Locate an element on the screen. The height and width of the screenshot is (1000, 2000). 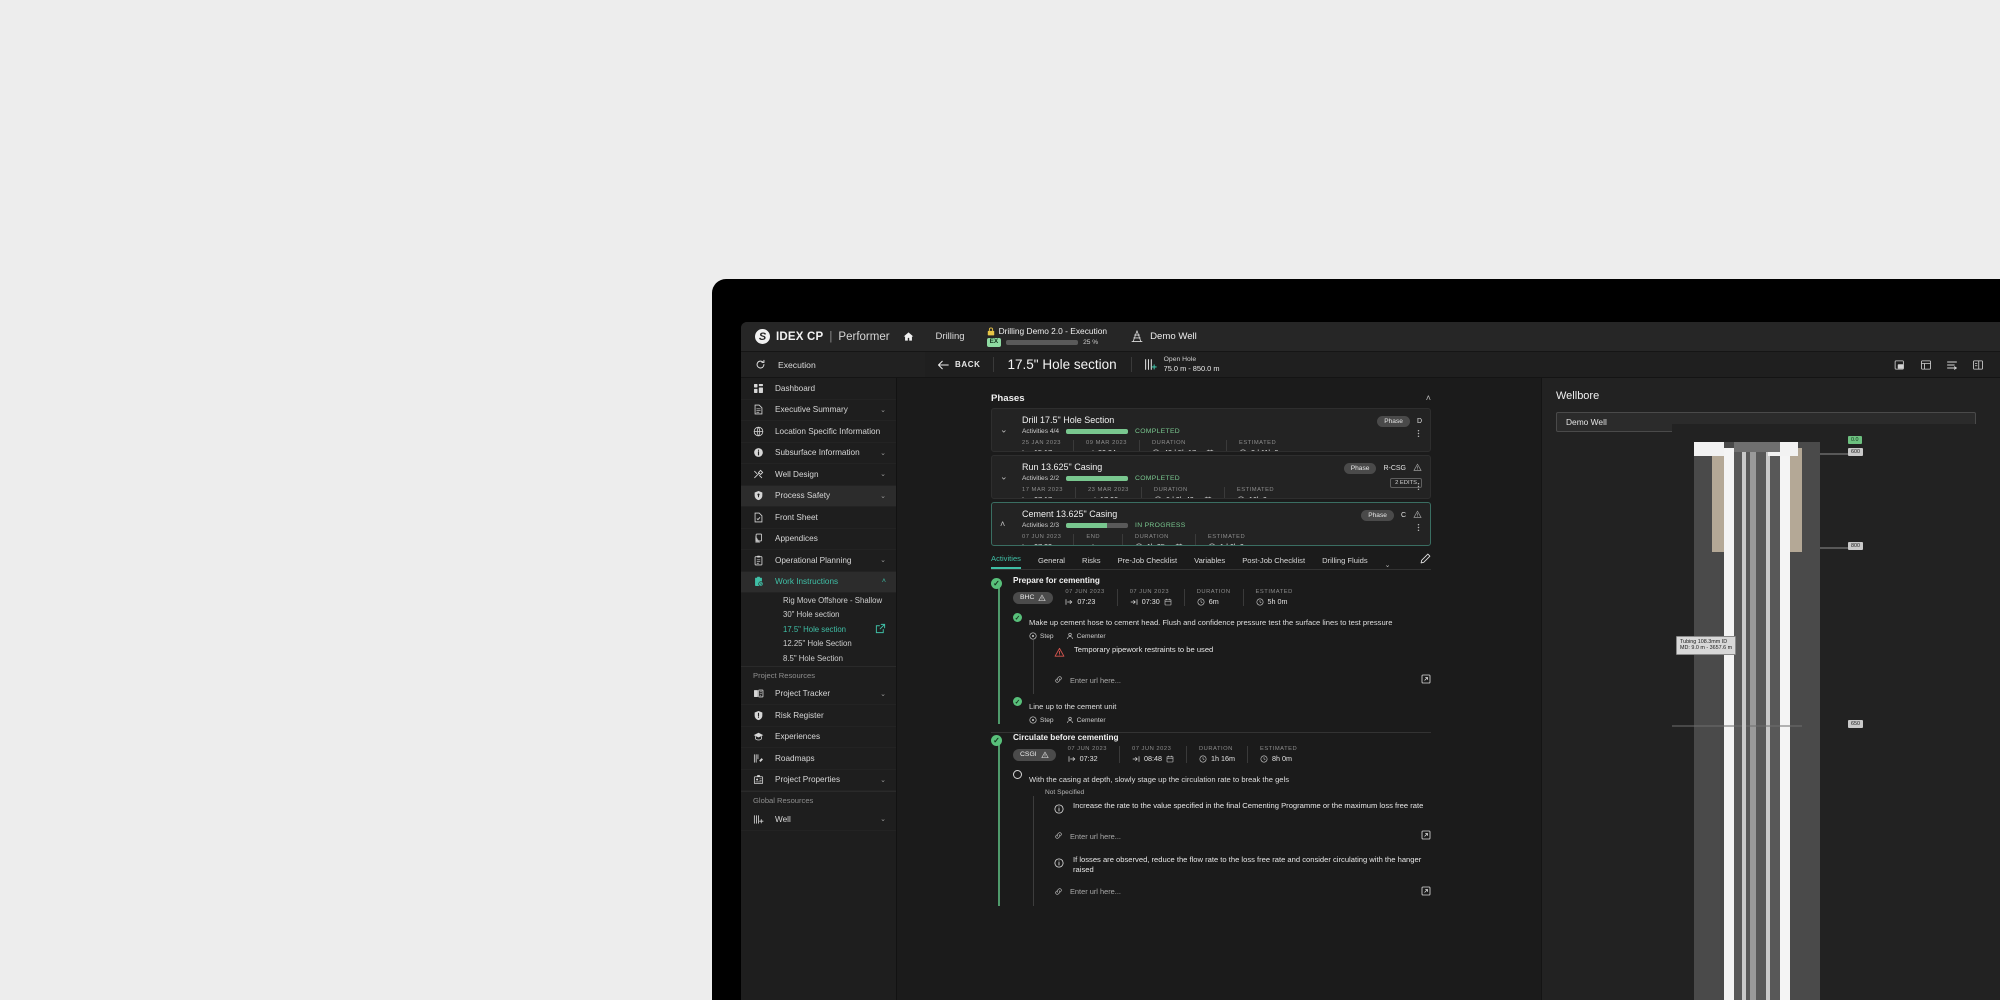
table-view-icon is located at coordinates (1926, 365).